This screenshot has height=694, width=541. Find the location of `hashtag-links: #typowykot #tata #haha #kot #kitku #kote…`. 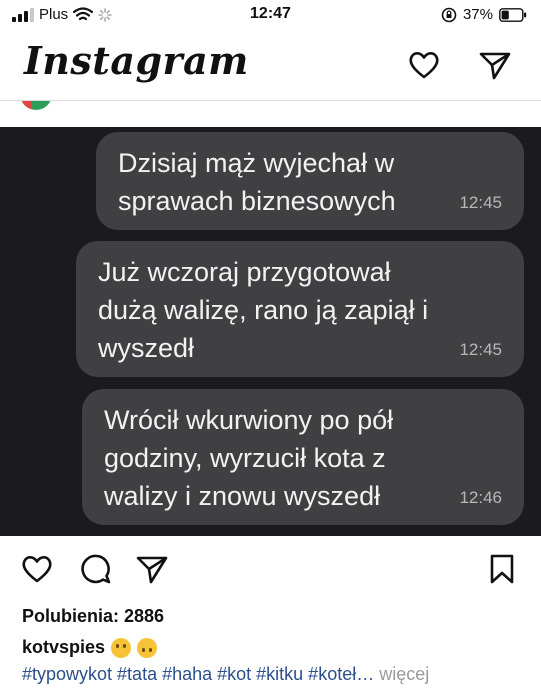

hashtag-links: #typowykot #tata #haha #kot #kitku #kote… is located at coordinates (198, 674).